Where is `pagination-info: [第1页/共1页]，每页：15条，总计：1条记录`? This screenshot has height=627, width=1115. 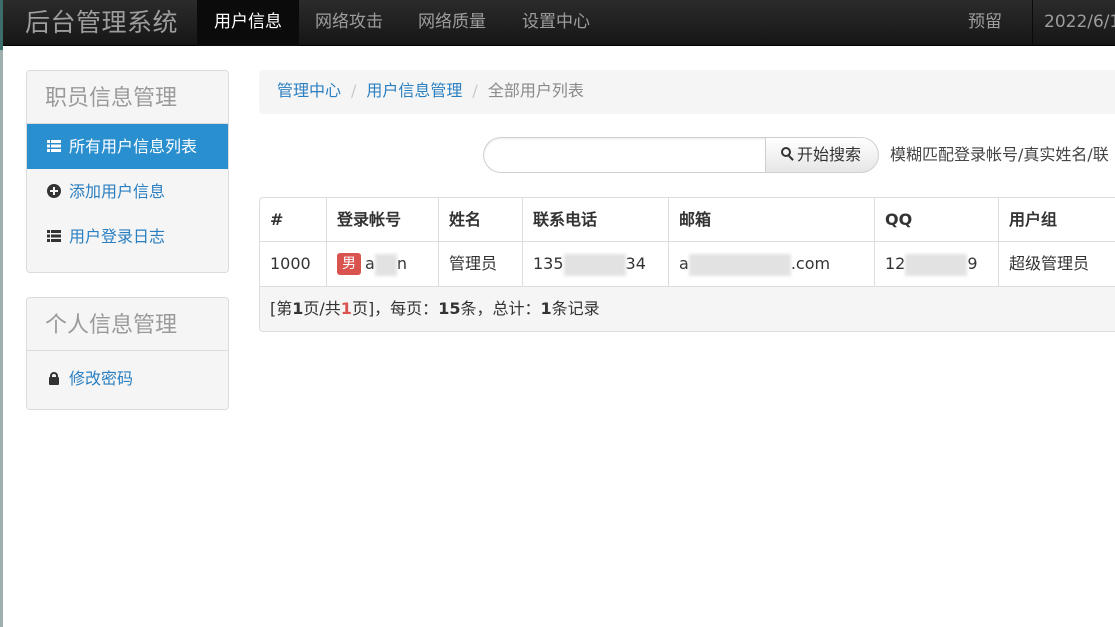 pagination-info: [第1页/共1页]，每页：15条，总计：1条记录 is located at coordinates (687, 309).